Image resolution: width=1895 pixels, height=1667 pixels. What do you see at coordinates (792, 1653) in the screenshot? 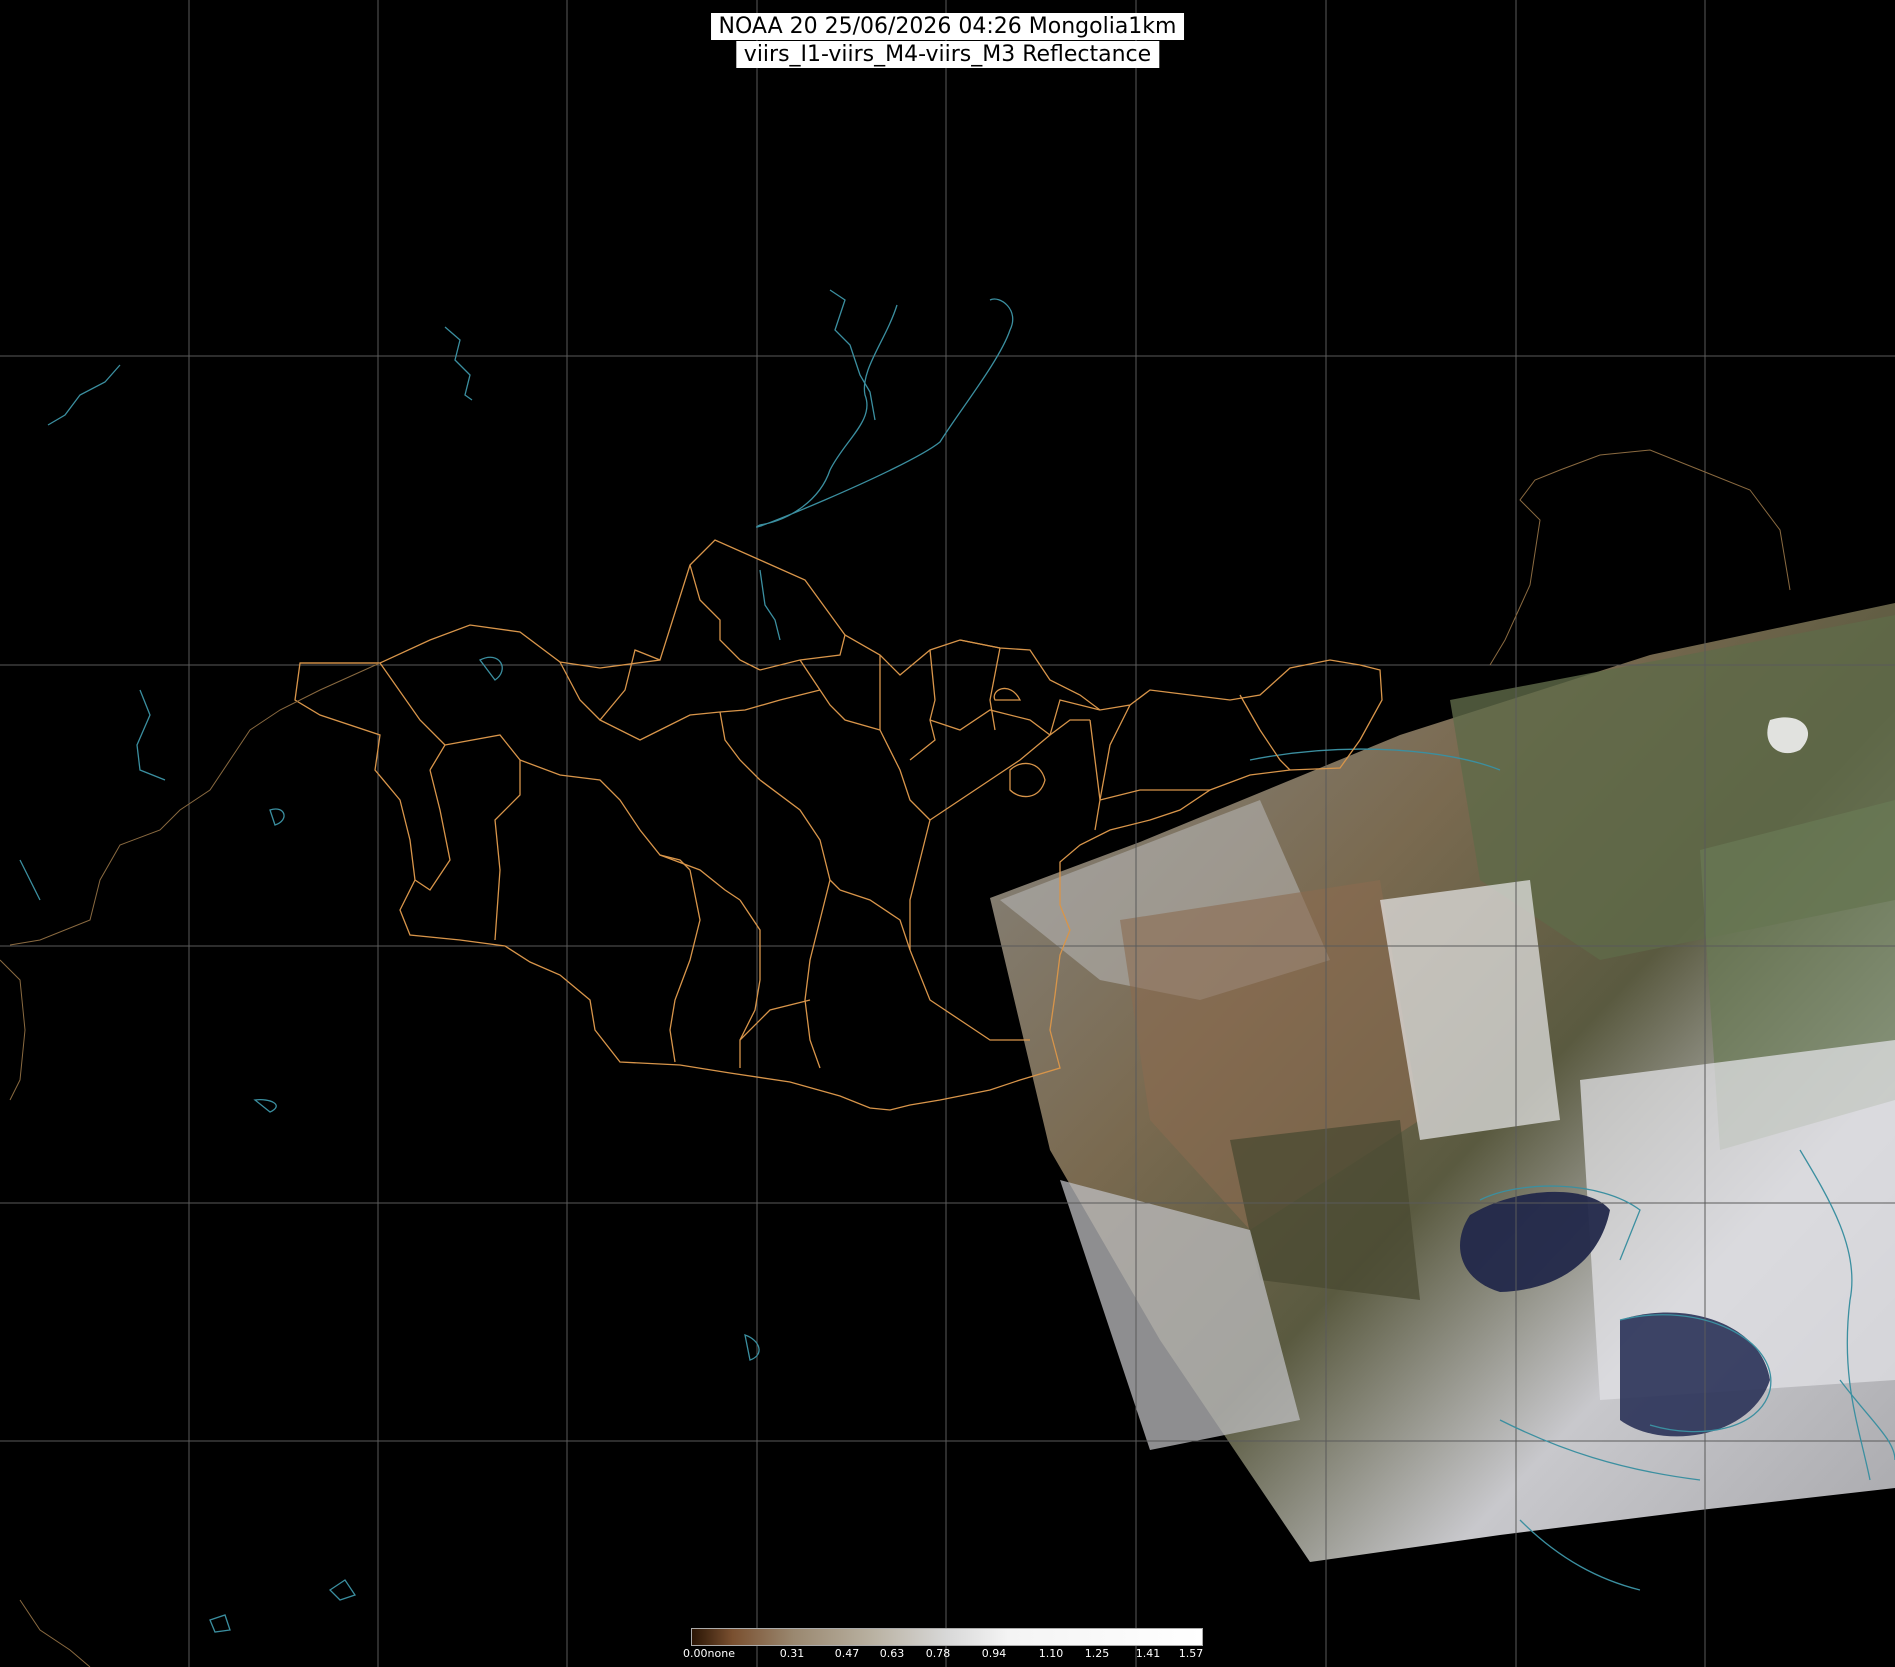
I see `colorbar-tick-label: 0.31` at bounding box center [792, 1653].